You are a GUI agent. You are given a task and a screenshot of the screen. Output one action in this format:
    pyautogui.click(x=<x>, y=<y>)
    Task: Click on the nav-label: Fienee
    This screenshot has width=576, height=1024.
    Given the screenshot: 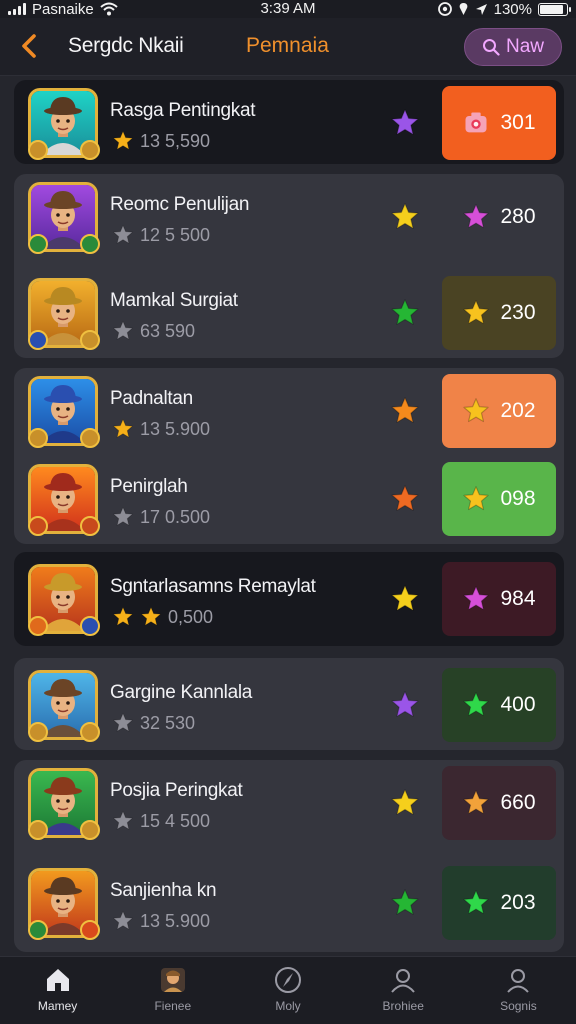 What is the action you would take?
    pyautogui.click(x=173, y=1006)
    